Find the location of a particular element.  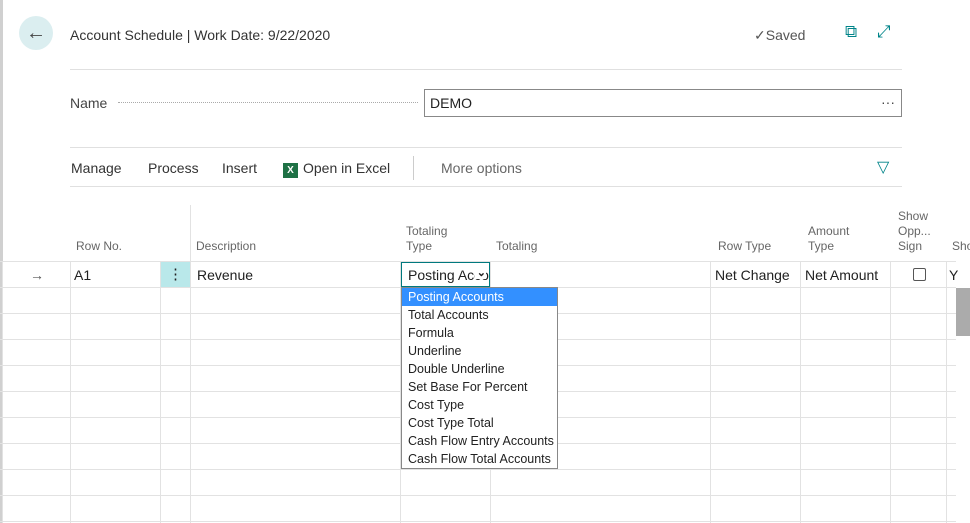

row-type-cell: Net Change is located at coordinates (752, 275).